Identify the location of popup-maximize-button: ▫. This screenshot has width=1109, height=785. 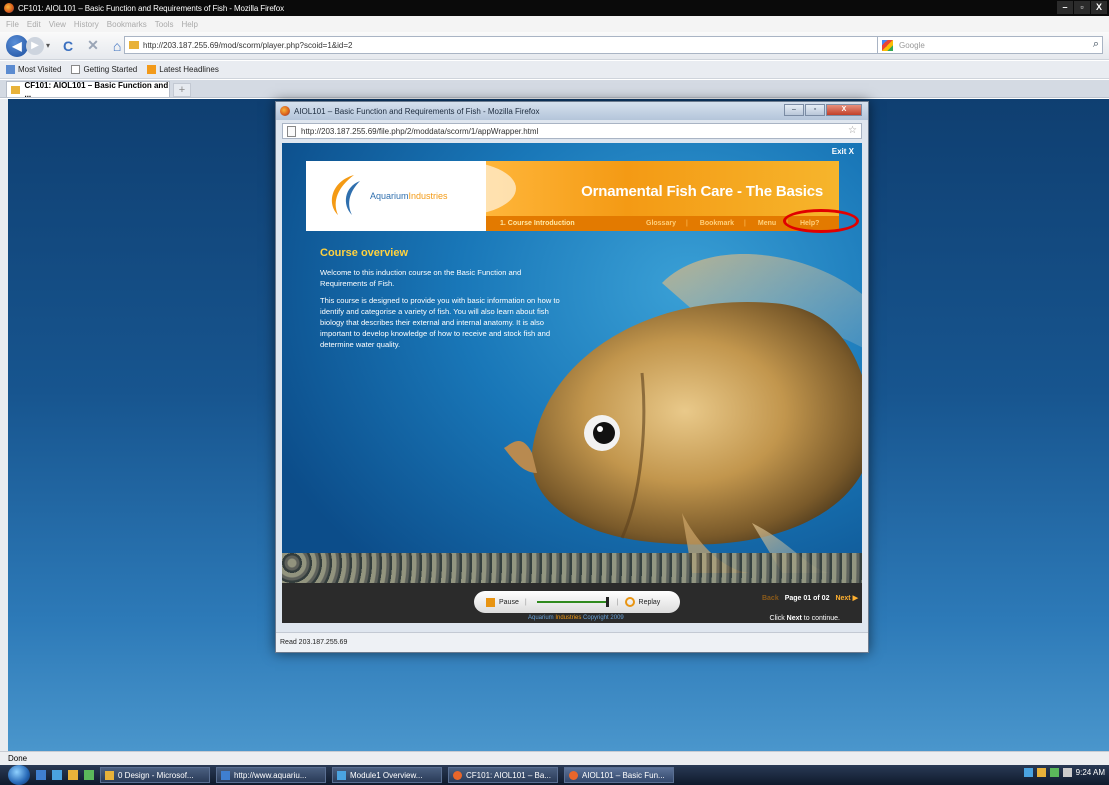
(815, 110).